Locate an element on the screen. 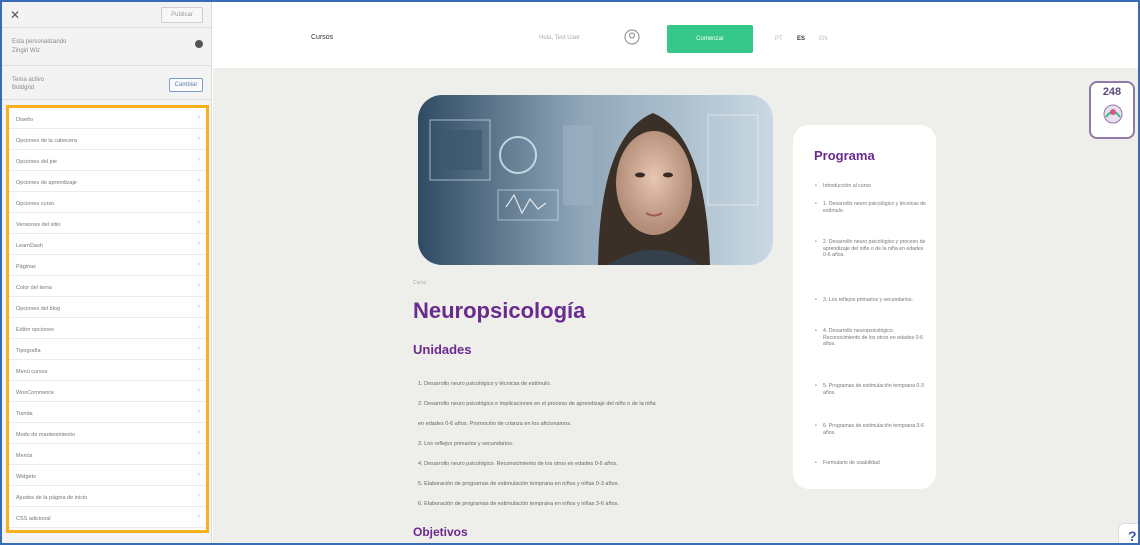 Image resolution: width=1140 pixels, height=545 pixels. sidebar-panel-label: Menús is located at coordinates (24, 456).